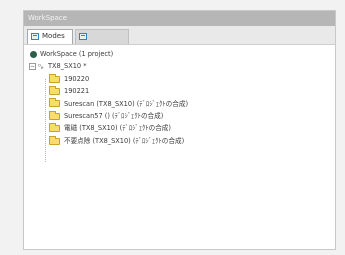  Describe the element at coordinates (77, 91) in the screenshot. I see `folder-label: 190221` at that location.